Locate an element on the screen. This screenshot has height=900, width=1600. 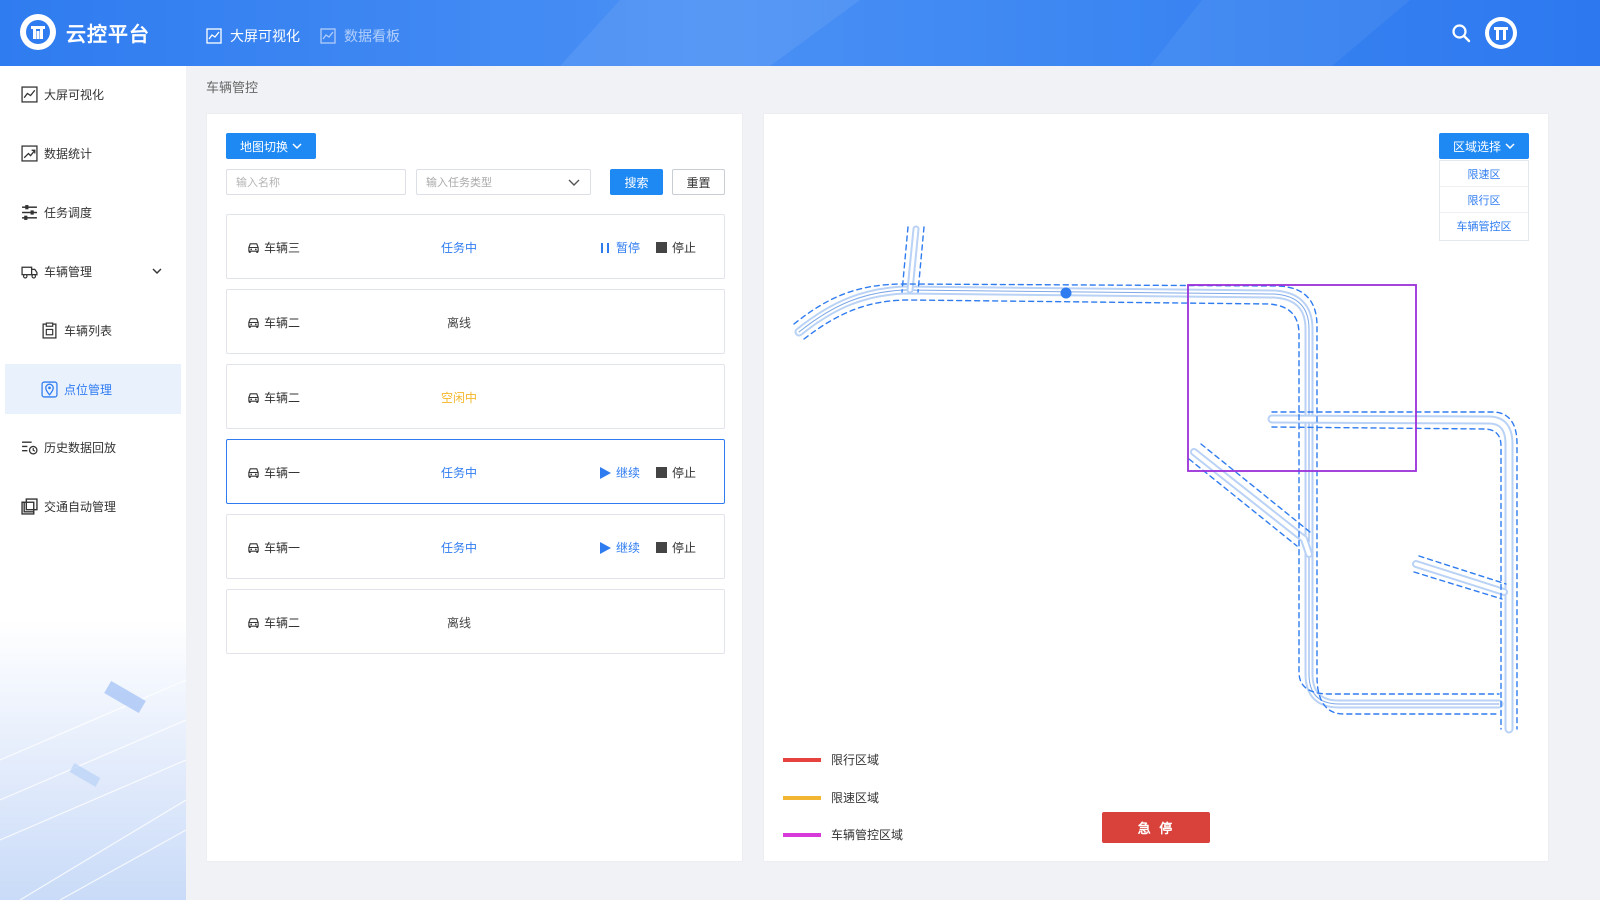
sidebar-item-vehicle-list: 车辆列表 is located at coordinates (93, 330).